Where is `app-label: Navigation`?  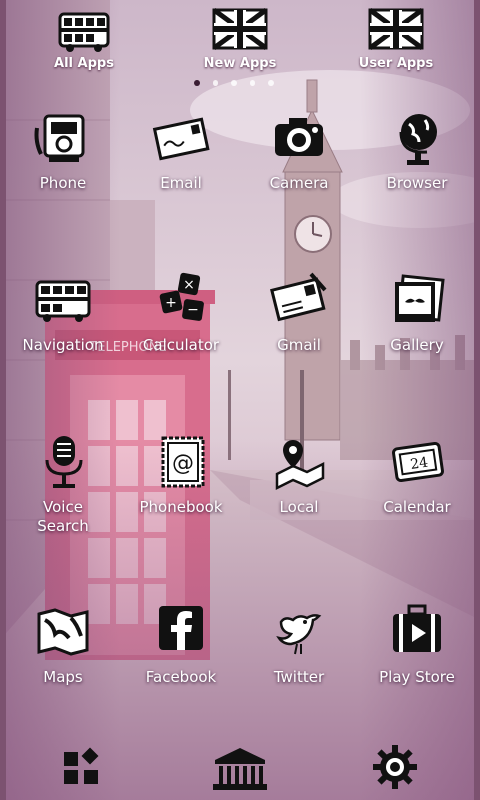 app-label: Navigation is located at coordinates (63, 345).